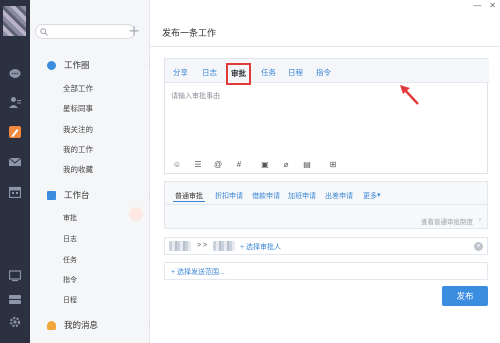  Describe the element at coordinates (195, 96) in the screenshot. I see `reason-input: 请输入审批事由` at that location.